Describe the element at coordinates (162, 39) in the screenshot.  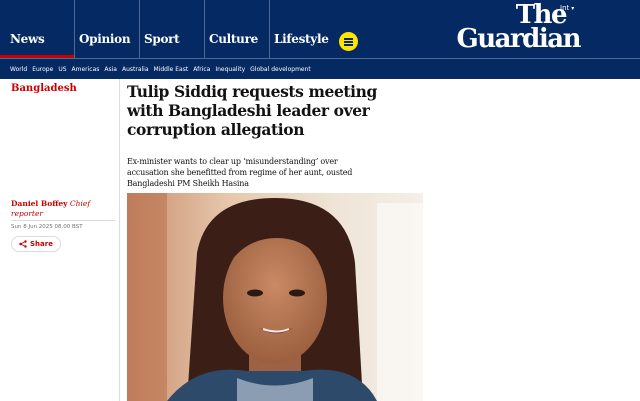
I see `pillar-label: Sport` at that location.